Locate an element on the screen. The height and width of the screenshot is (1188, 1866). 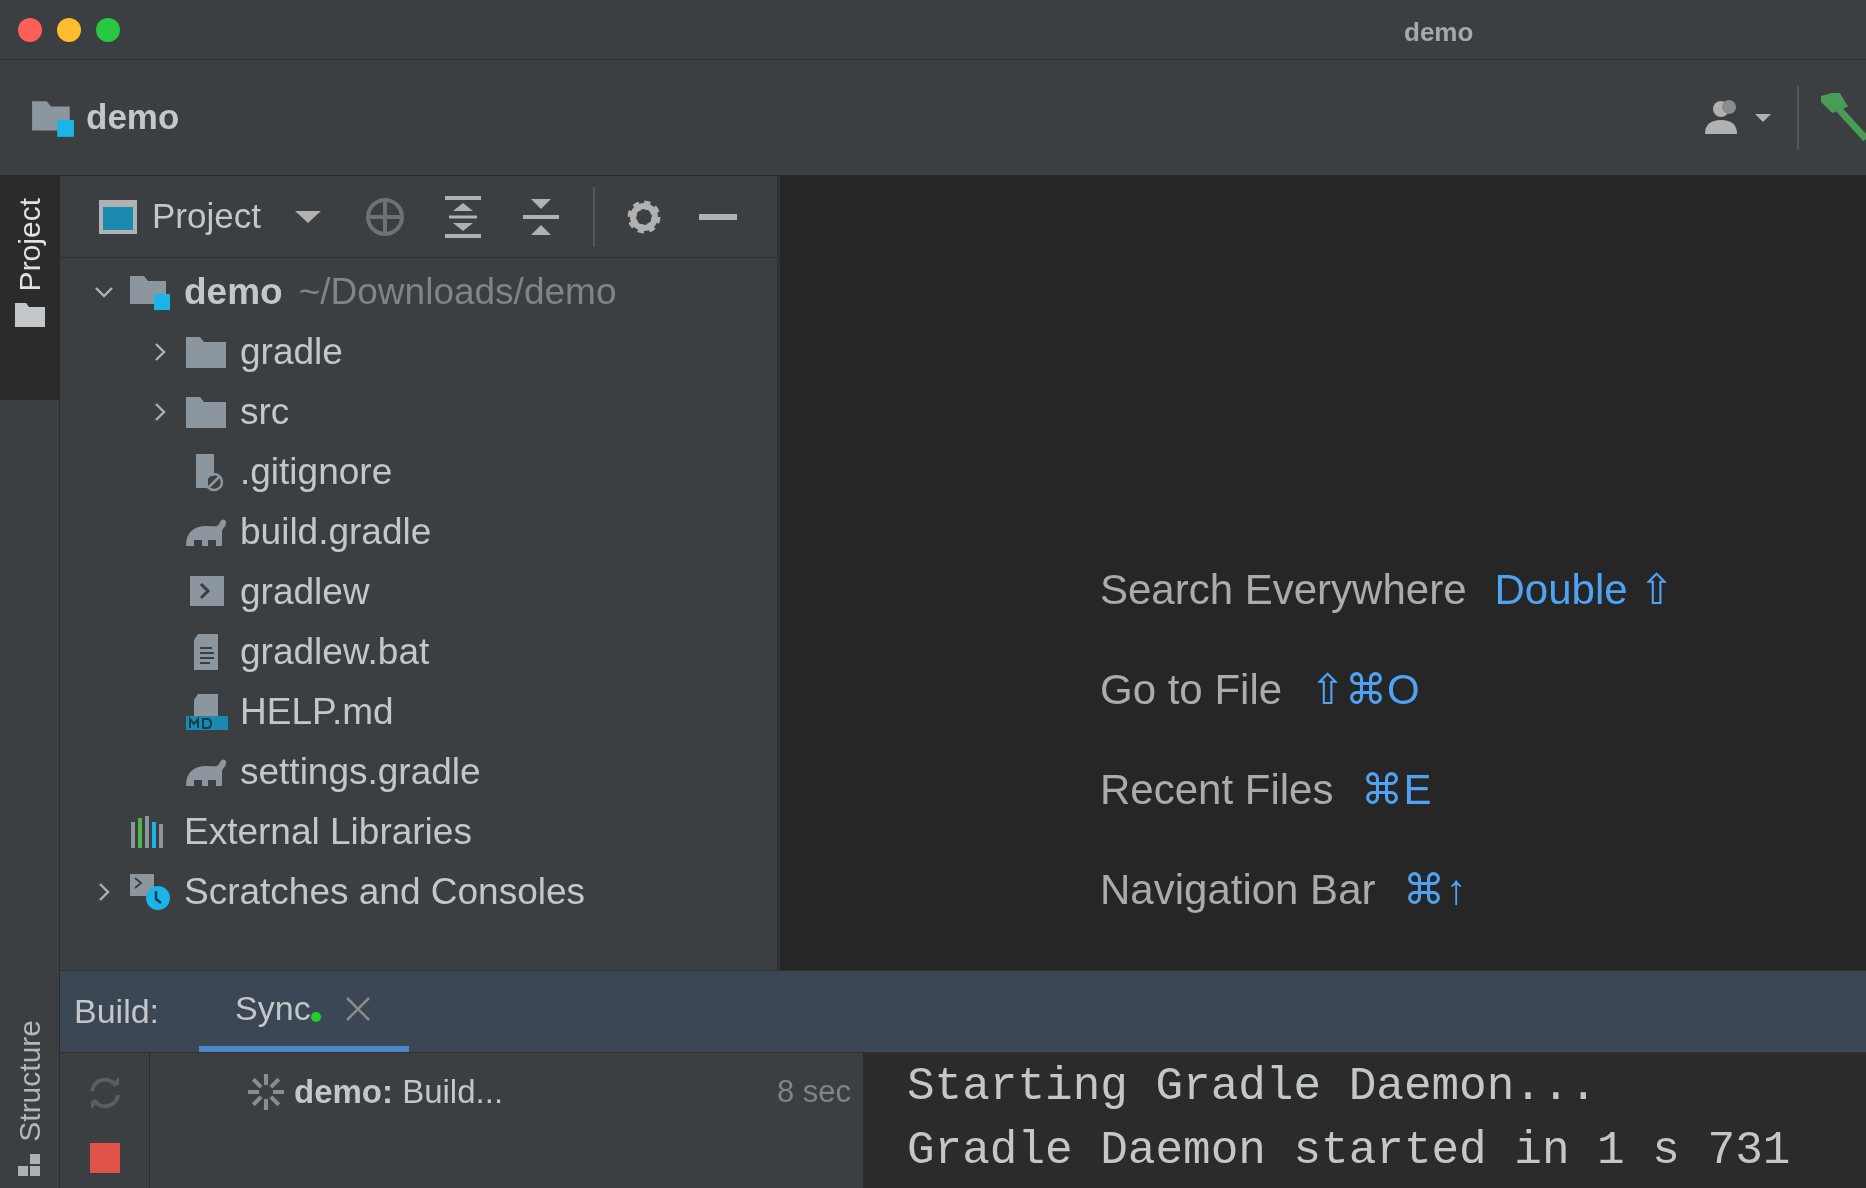
tree-item-label: build.gradle is located at coordinates (336, 532).